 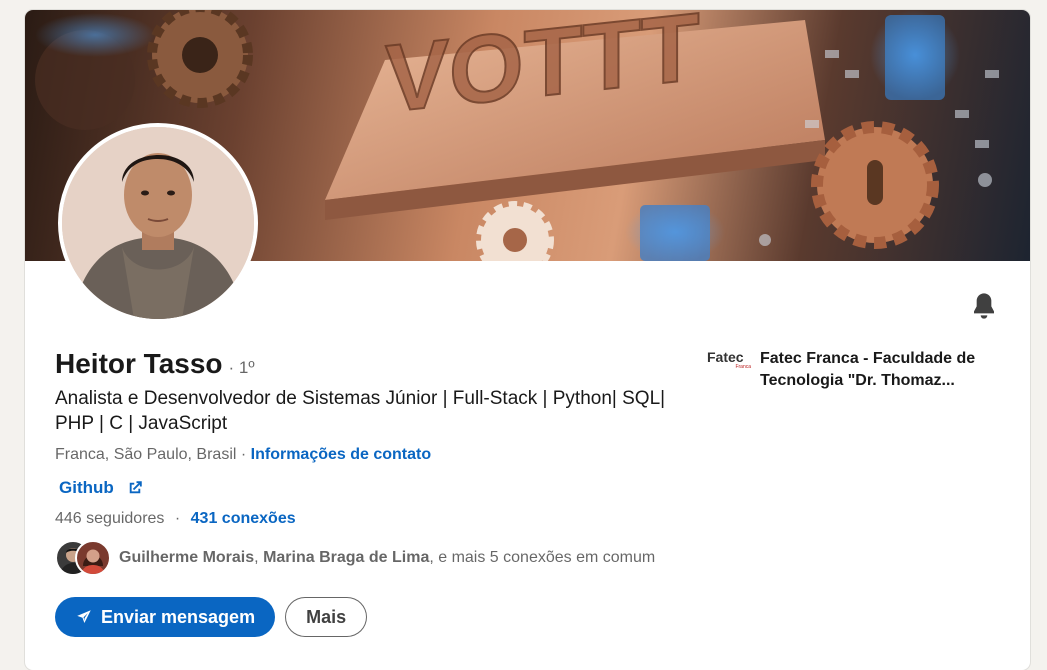 I want to click on website-link: Github, so click(x=101, y=488).